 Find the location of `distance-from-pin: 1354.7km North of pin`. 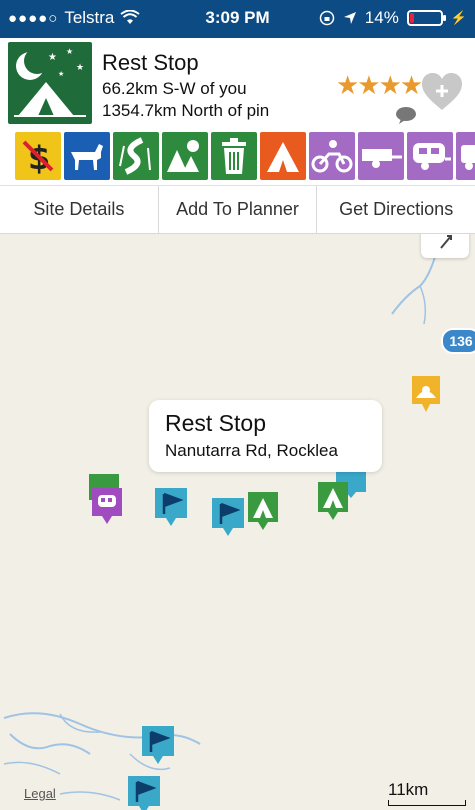

distance-from-pin: 1354.7km North of pin is located at coordinates (186, 110).